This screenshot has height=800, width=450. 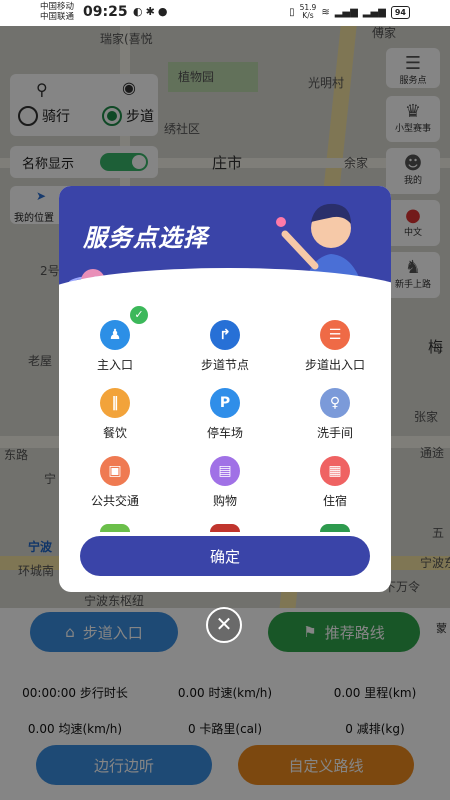 I want to click on service-item-trail-node: ↱ 步道节点, so click(x=225, y=346).